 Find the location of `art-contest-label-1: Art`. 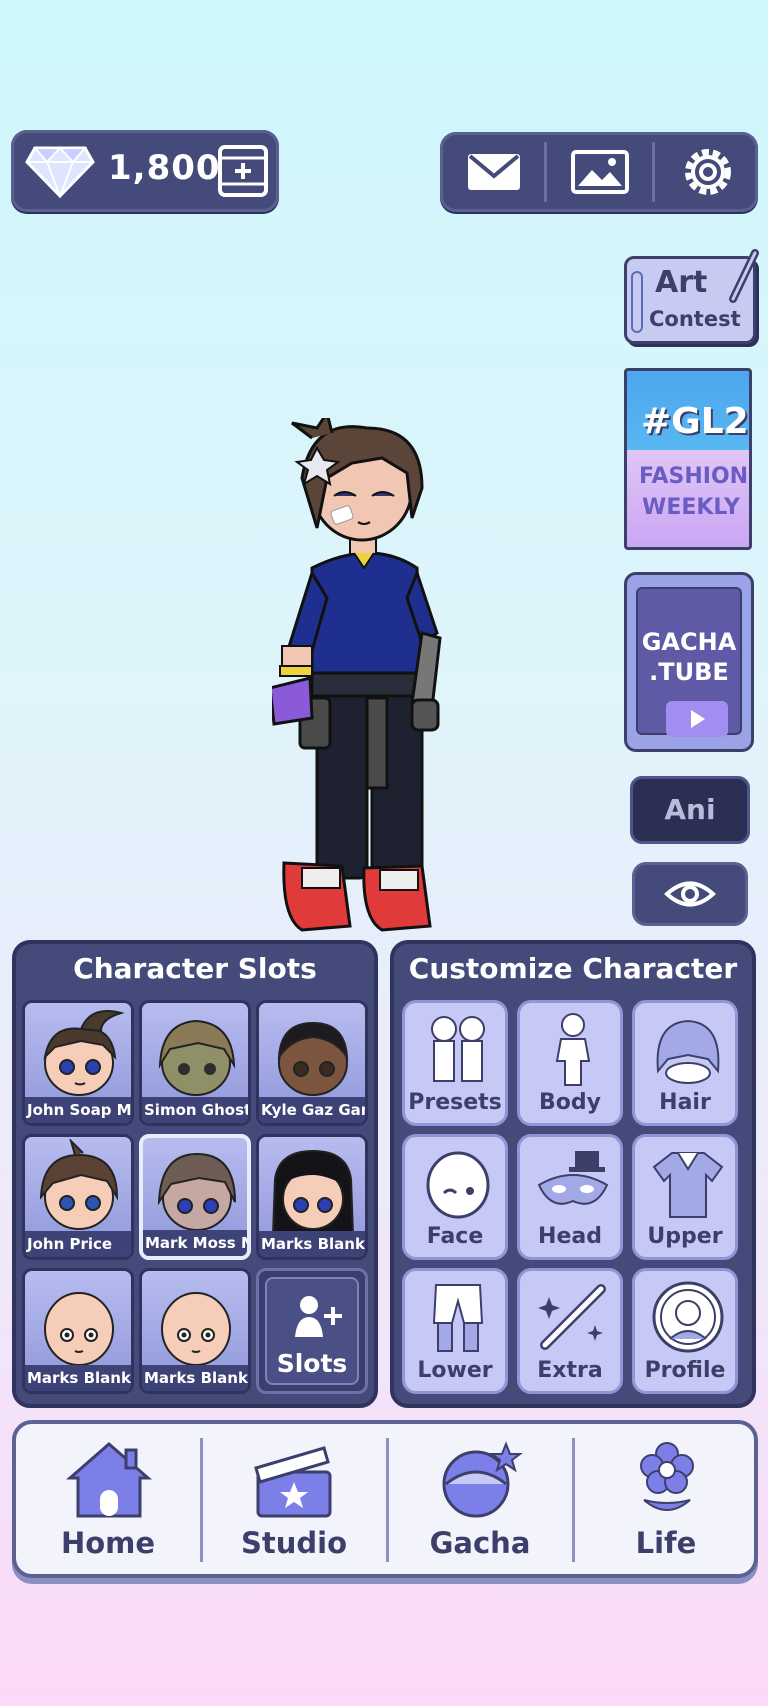

art-contest-label-1: Art is located at coordinates (681, 282).